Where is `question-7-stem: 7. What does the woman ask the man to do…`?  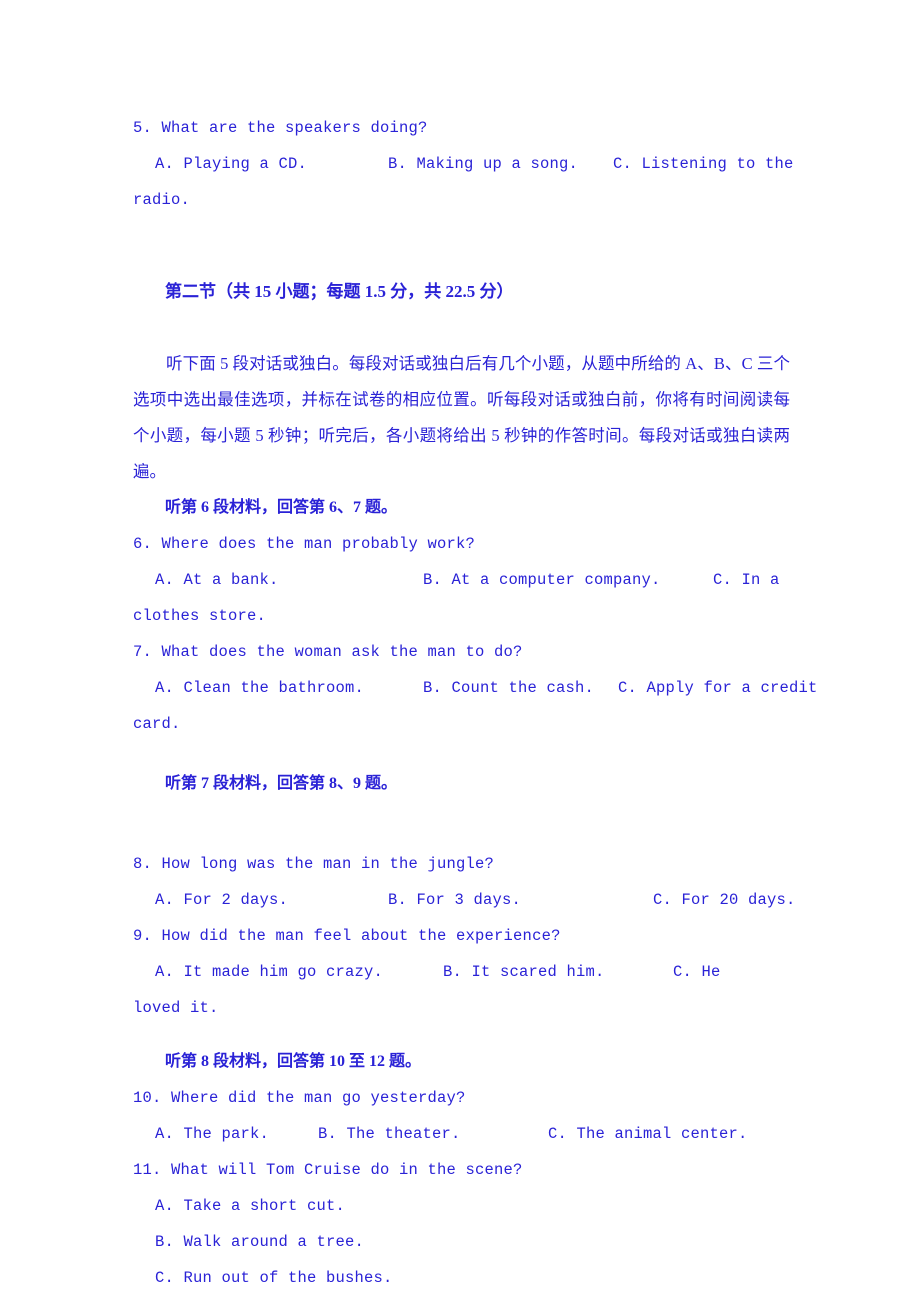
question-7-stem: 7. What does the woman ask the man to do… is located at coordinates (328, 652).